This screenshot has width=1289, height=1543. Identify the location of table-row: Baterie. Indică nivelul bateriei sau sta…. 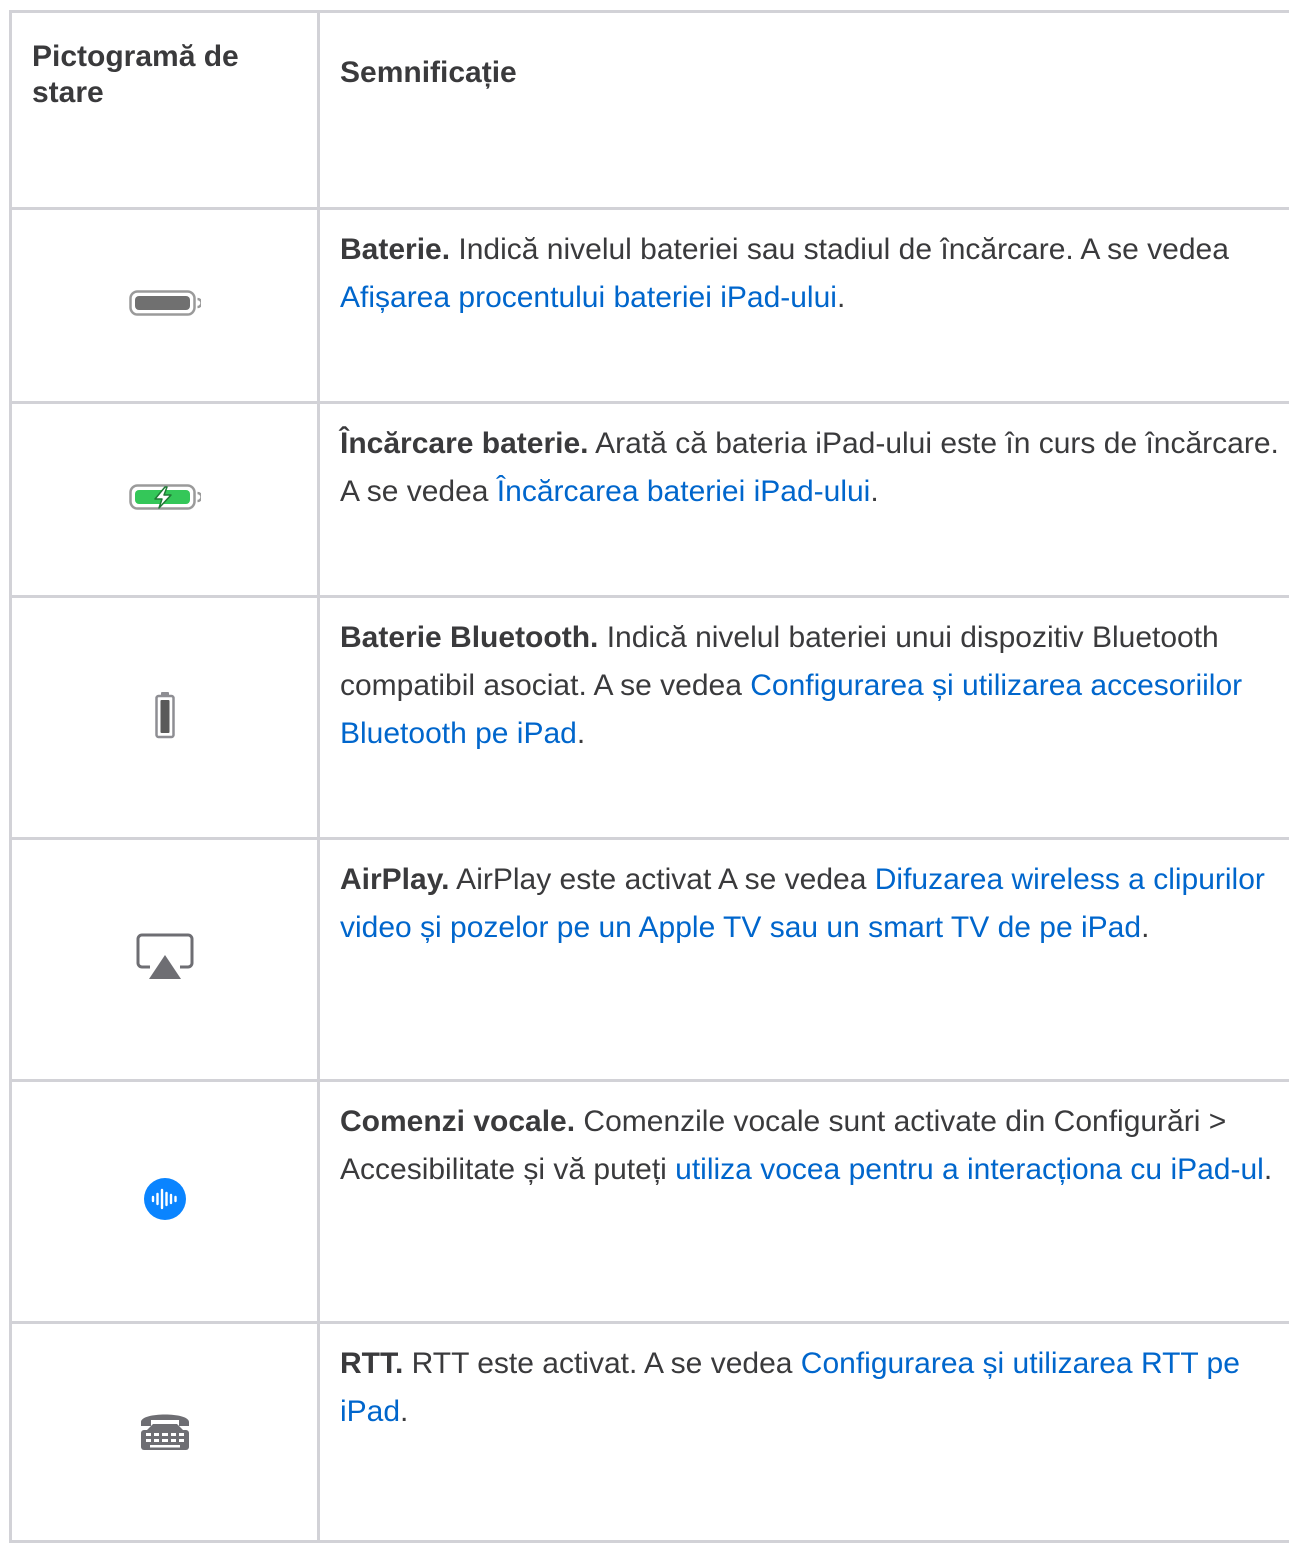
(650, 306).